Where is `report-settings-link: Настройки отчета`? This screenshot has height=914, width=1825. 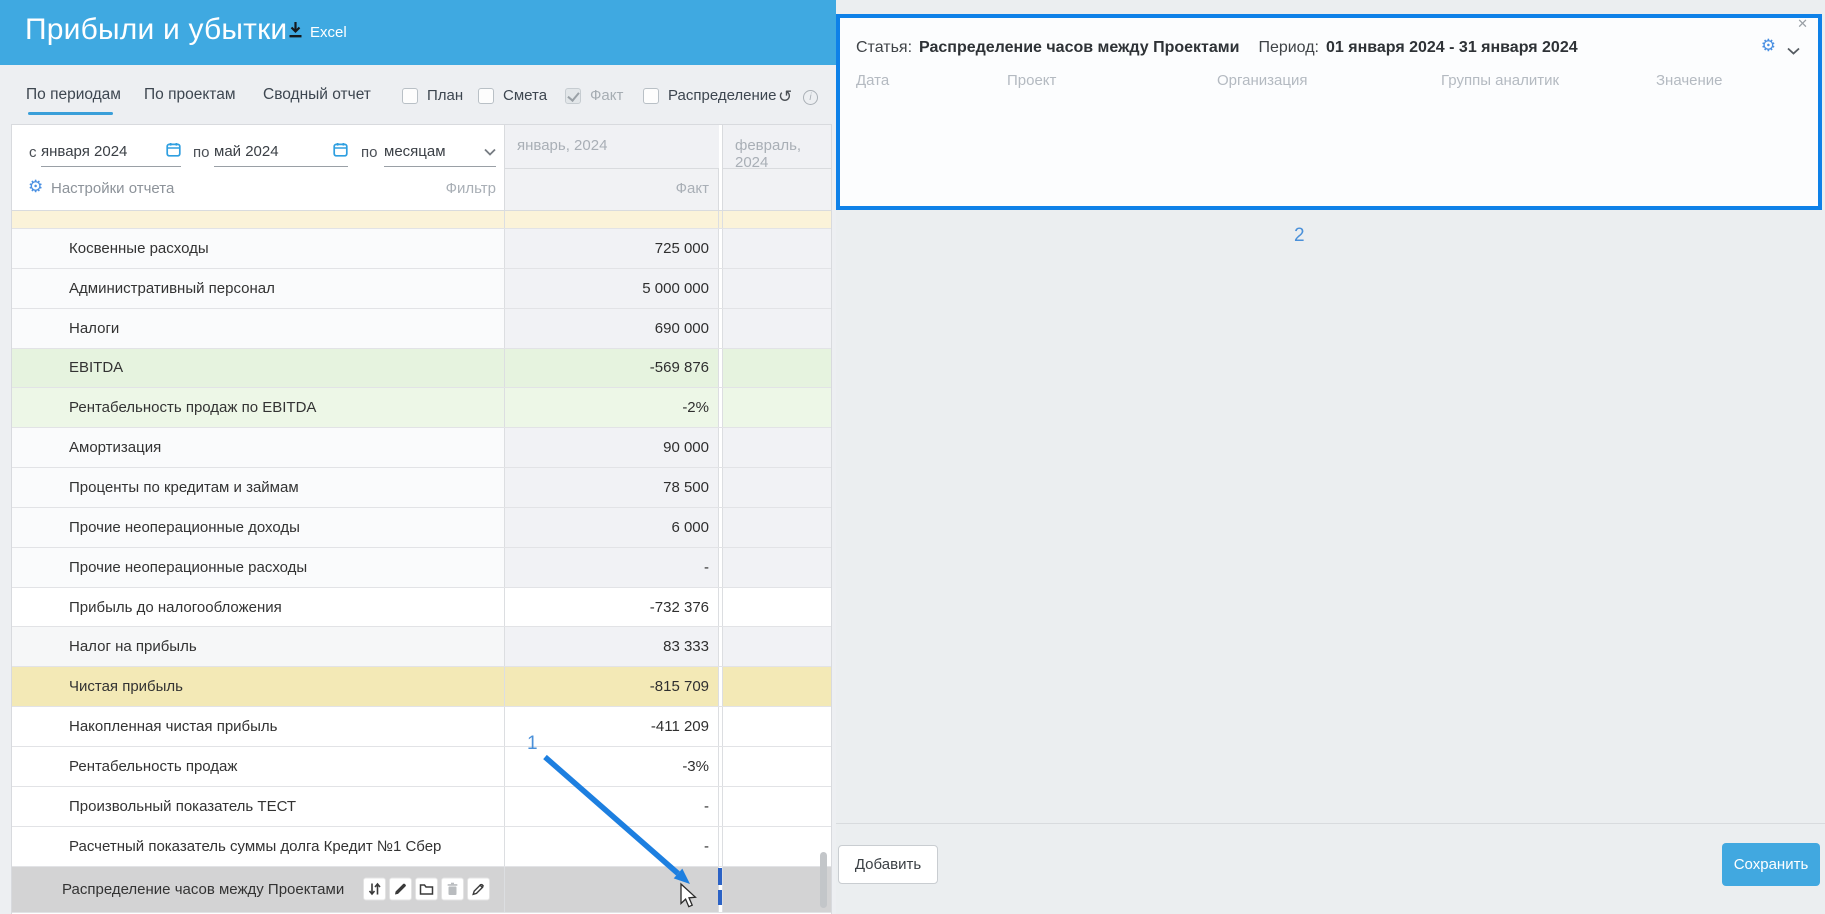
report-settings-link: Настройки отчета is located at coordinates (112, 188).